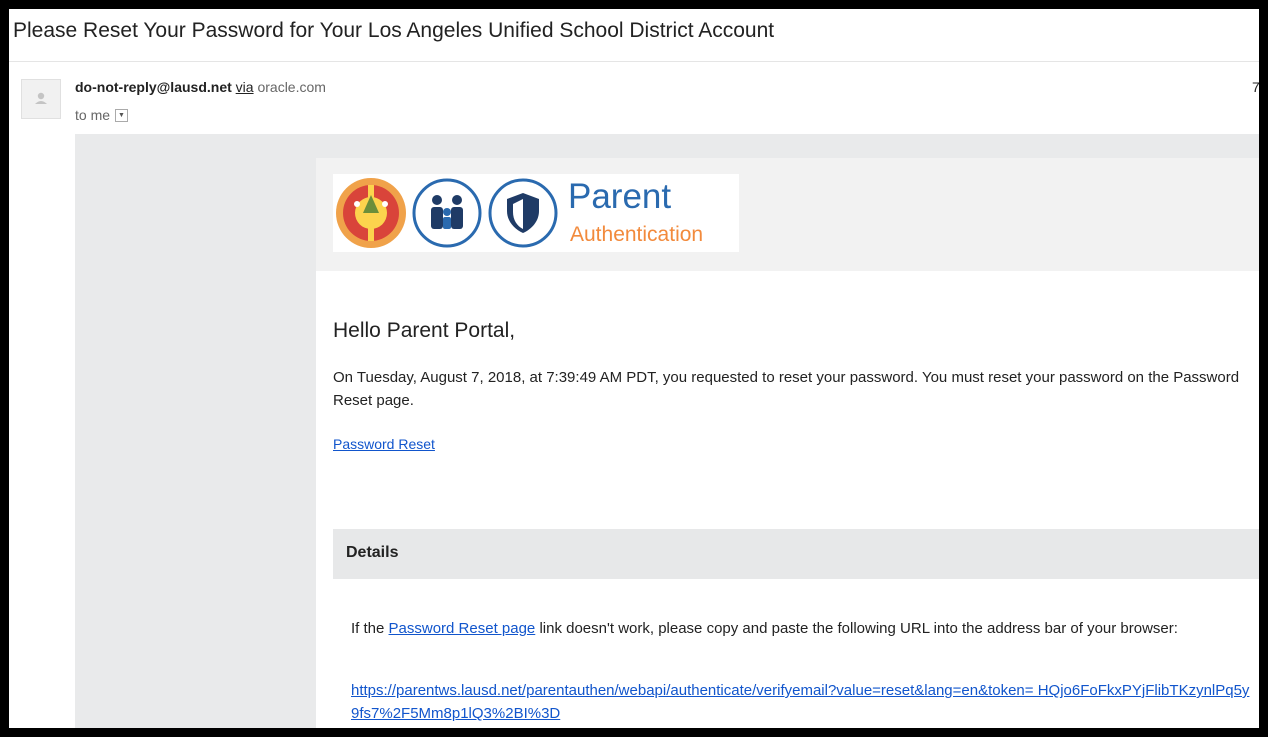  Describe the element at coordinates (1255, 87) in the screenshot. I see `email-timestamp: 7` at that location.